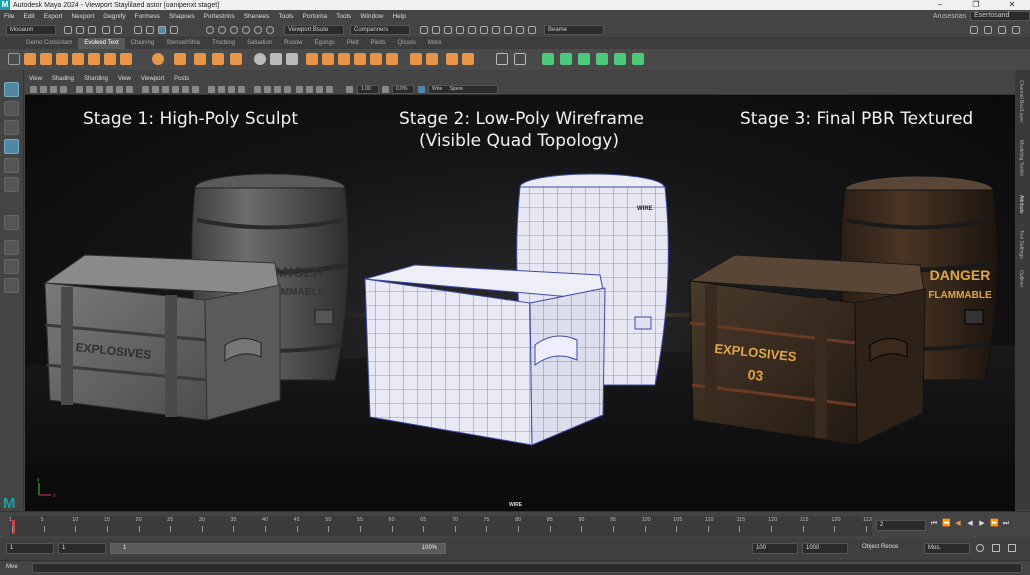  Describe the element at coordinates (162, 30) in the screenshot. I see `select-component-icon` at that location.